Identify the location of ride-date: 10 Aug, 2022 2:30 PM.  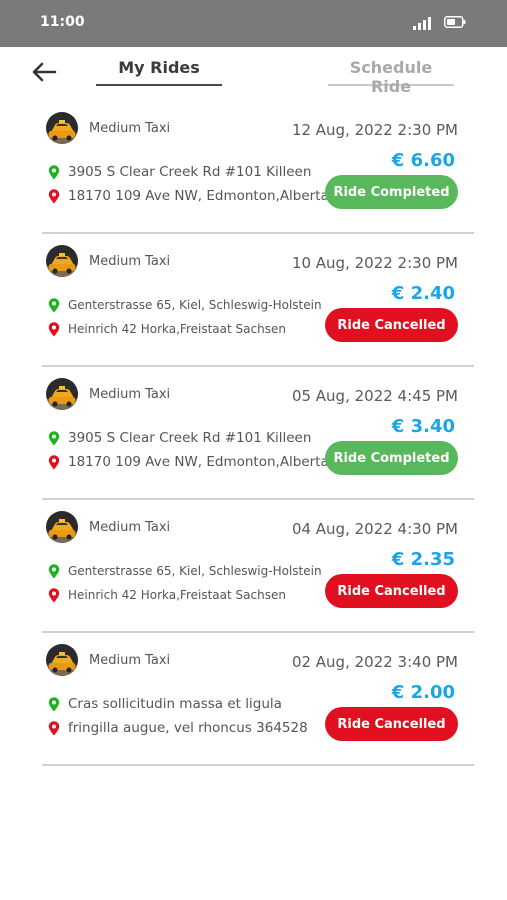
(374, 263).